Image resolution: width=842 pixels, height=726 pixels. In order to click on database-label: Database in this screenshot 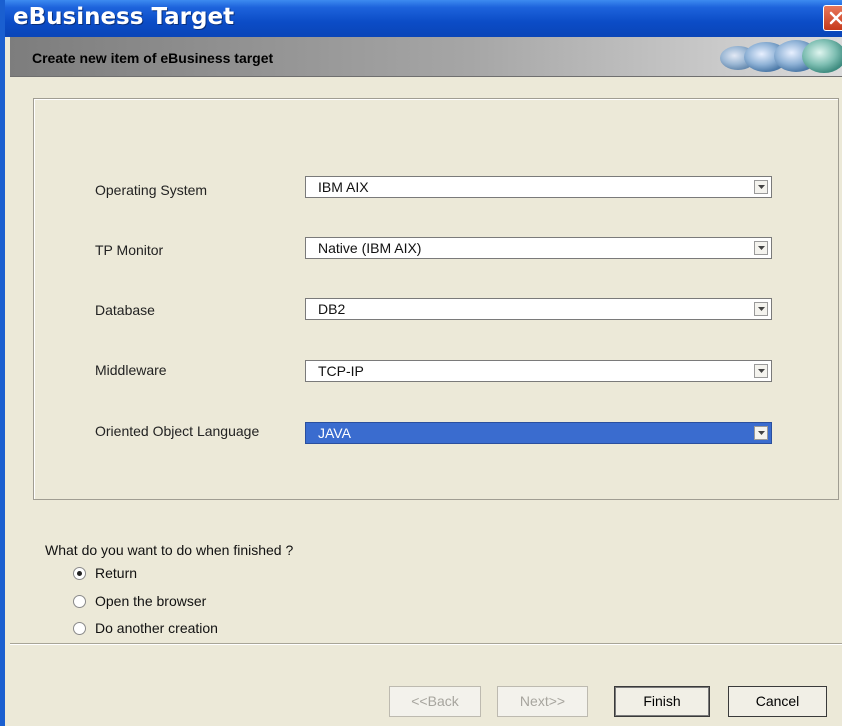, I will do `click(125, 310)`.